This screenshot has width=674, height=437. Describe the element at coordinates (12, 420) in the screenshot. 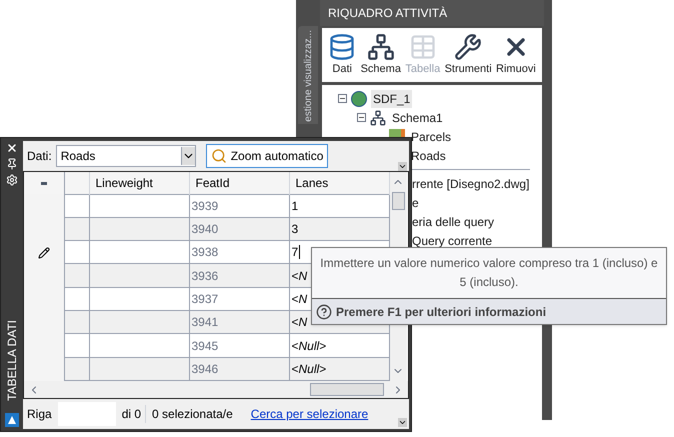

I see `logo-icon` at that location.